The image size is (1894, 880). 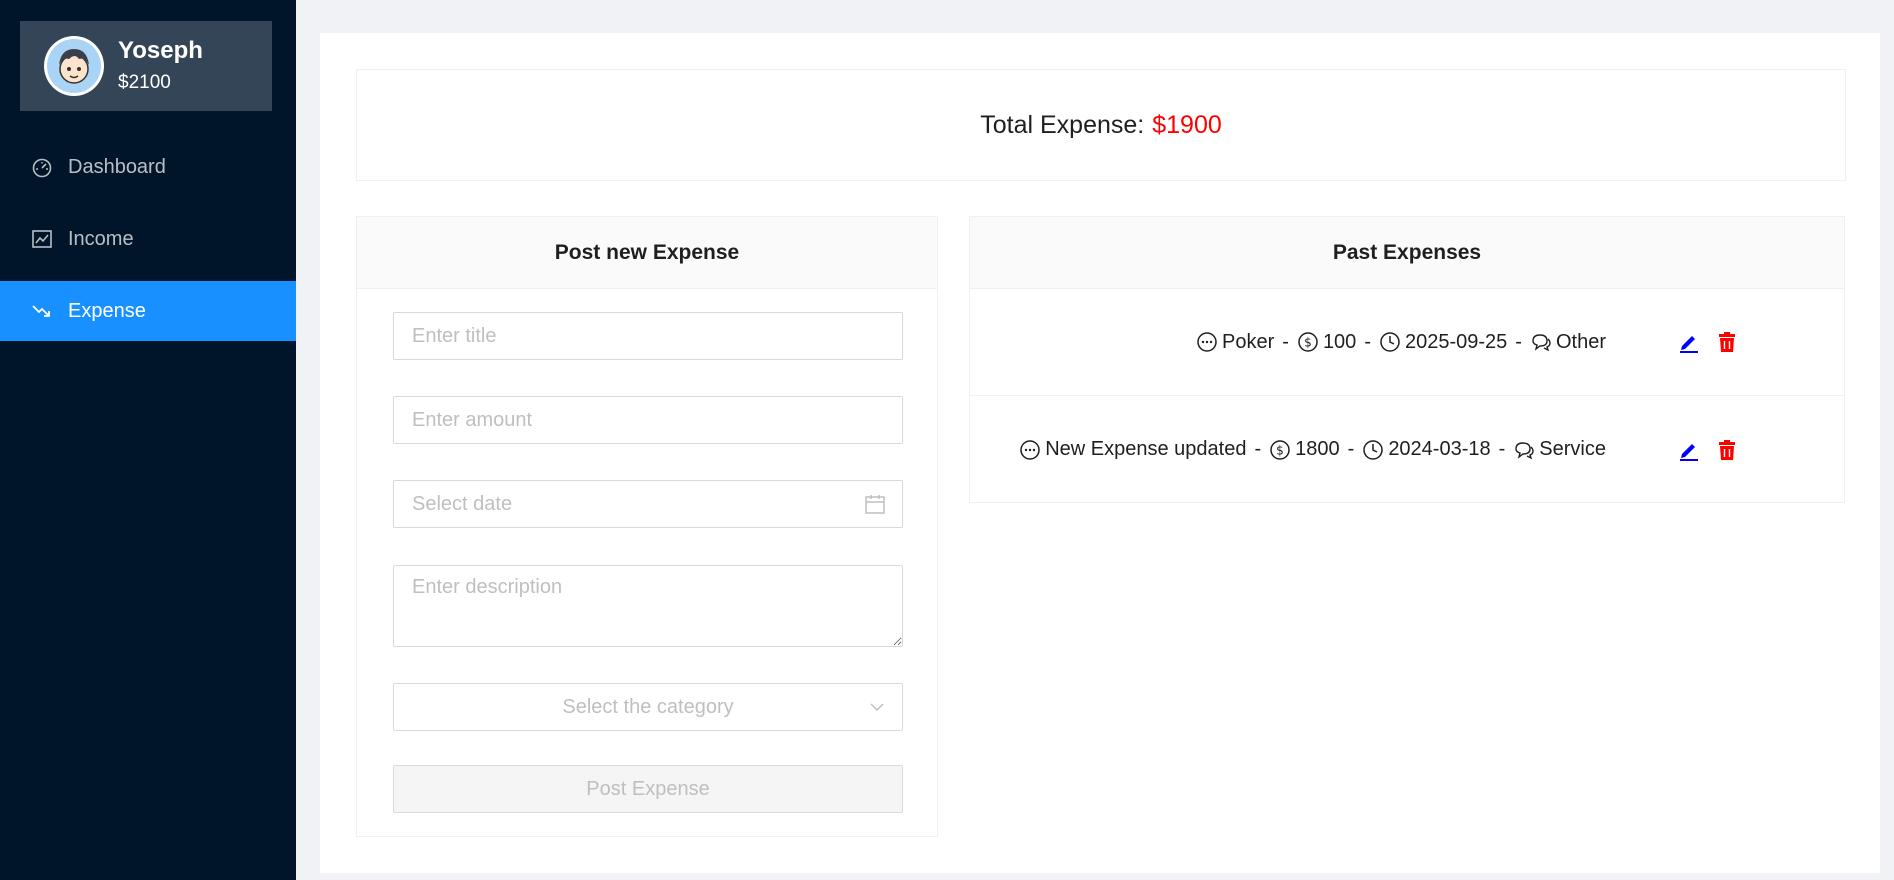 I want to click on sidebar-item-income: Income, so click(x=148, y=239).